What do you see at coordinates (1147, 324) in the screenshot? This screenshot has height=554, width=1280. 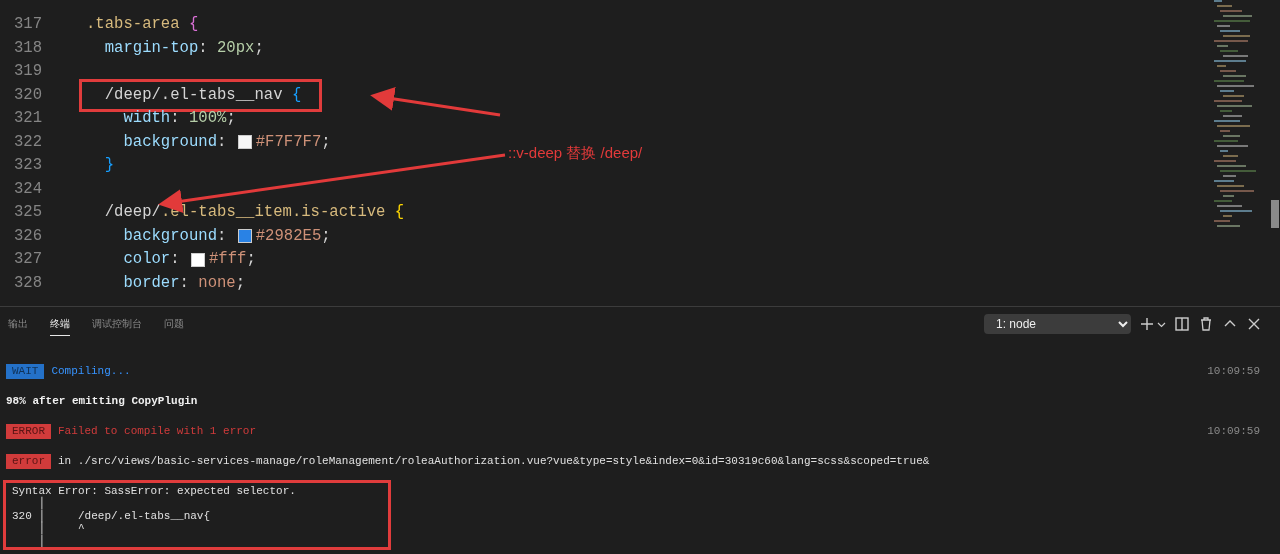 I see `plus-icon` at bounding box center [1147, 324].